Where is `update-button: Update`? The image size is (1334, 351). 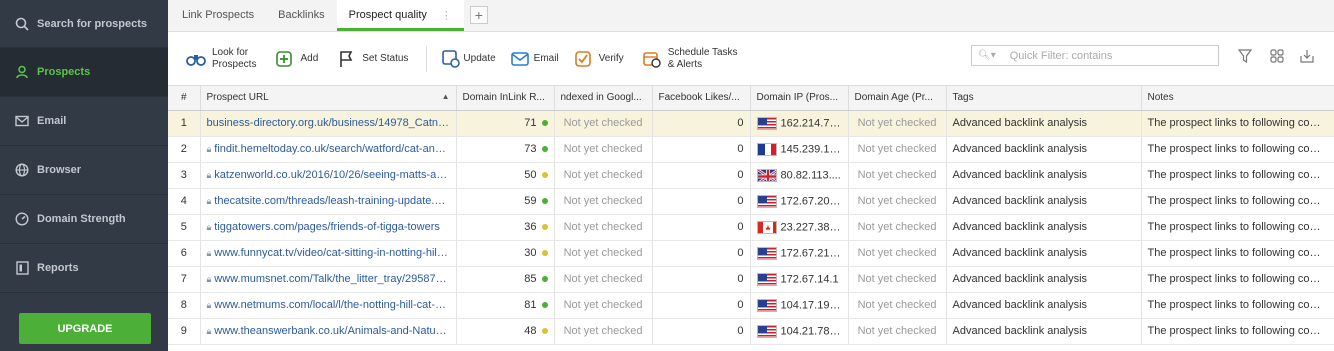
update-button: Update is located at coordinates (468, 59).